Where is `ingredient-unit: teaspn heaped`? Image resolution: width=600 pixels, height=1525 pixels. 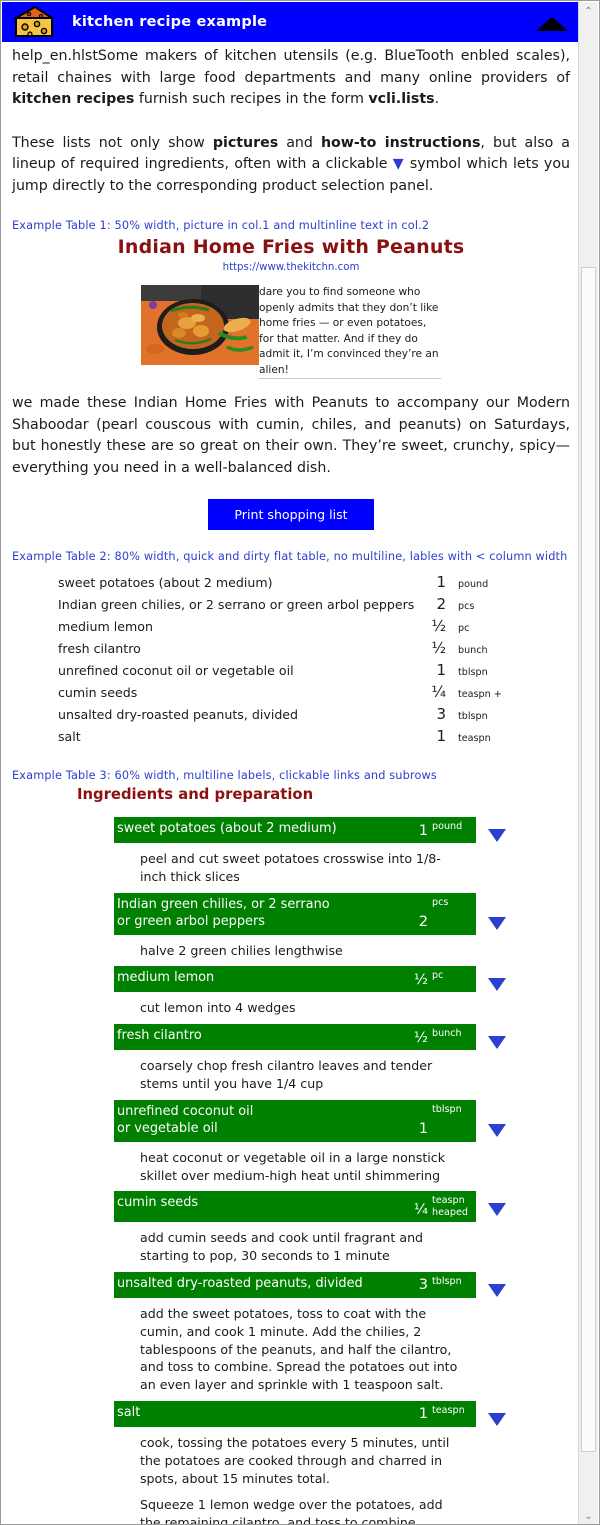 ingredient-unit: teaspn heaped is located at coordinates (450, 1206).